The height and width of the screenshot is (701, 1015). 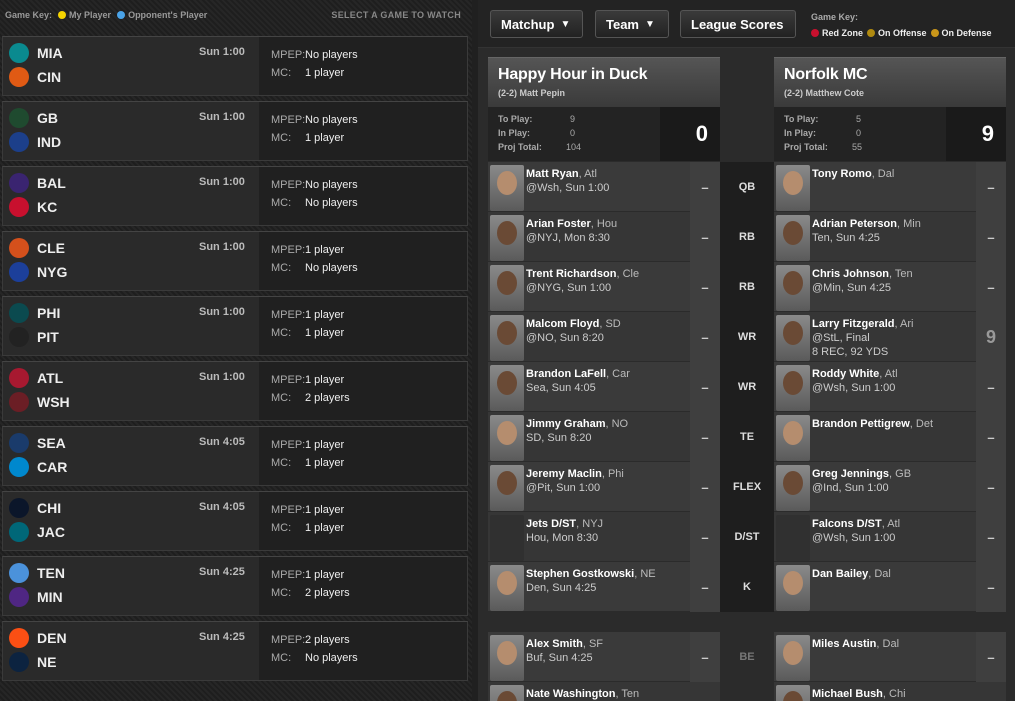 What do you see at coordinates (363, 651) in the screenshot?
I see `game-players-info: MPEP:2 players MC: No players` at bounding box center [363, 651].